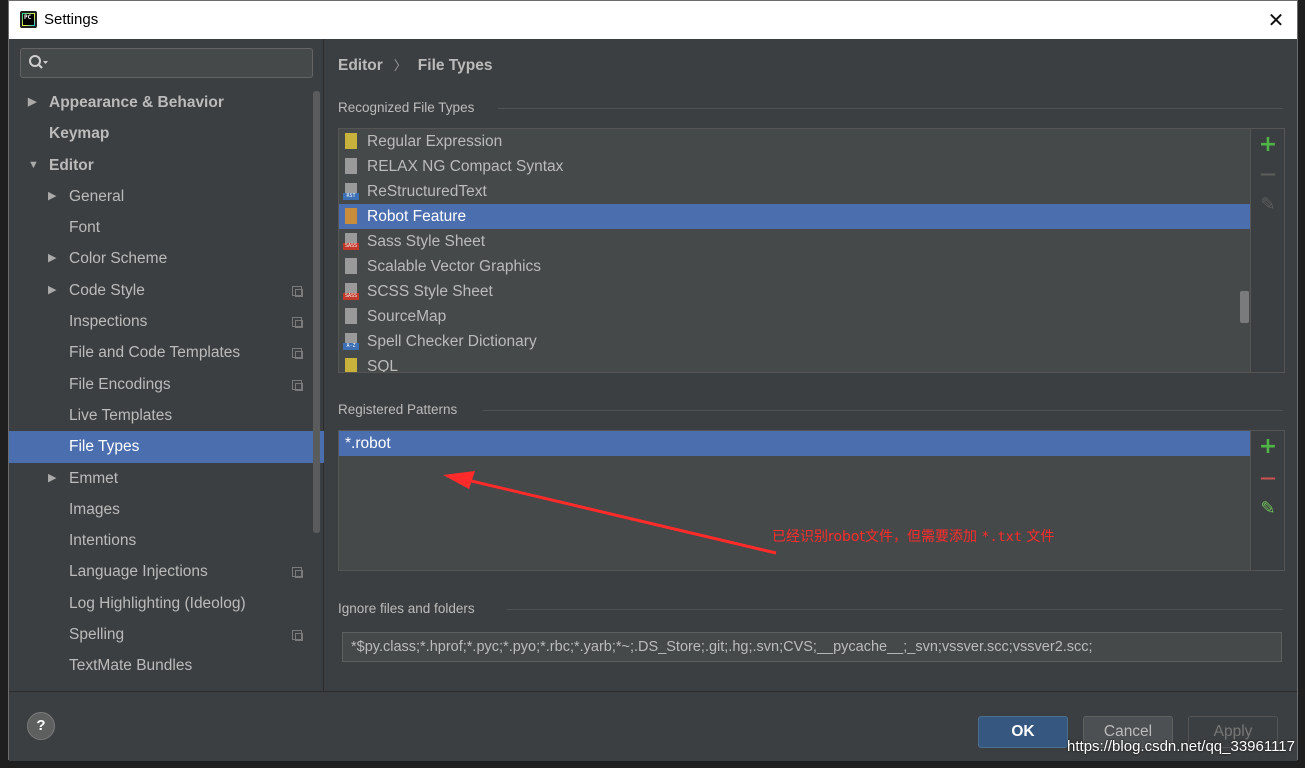 The width and height of the screenshot is (1305, 768). What do you see at coordinates (1023, 732) in the screenshot?
I see `ok-button: OK` at bounding box center [1023, 732].